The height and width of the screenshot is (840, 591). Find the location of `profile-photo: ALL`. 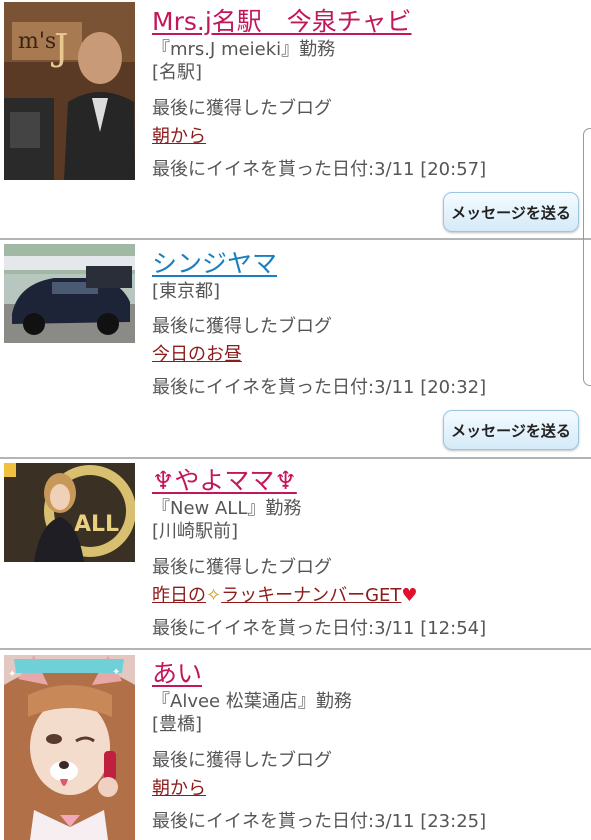

profile-photo: ALL is located at coordinates (69, 512).